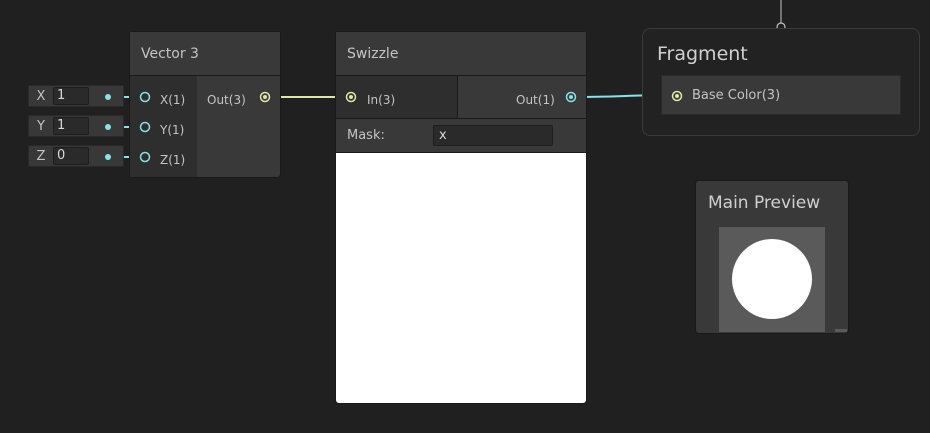  Describe the element at coordinates (145, 97) in the screenshot. I see `x-input-port-icon` at that location.